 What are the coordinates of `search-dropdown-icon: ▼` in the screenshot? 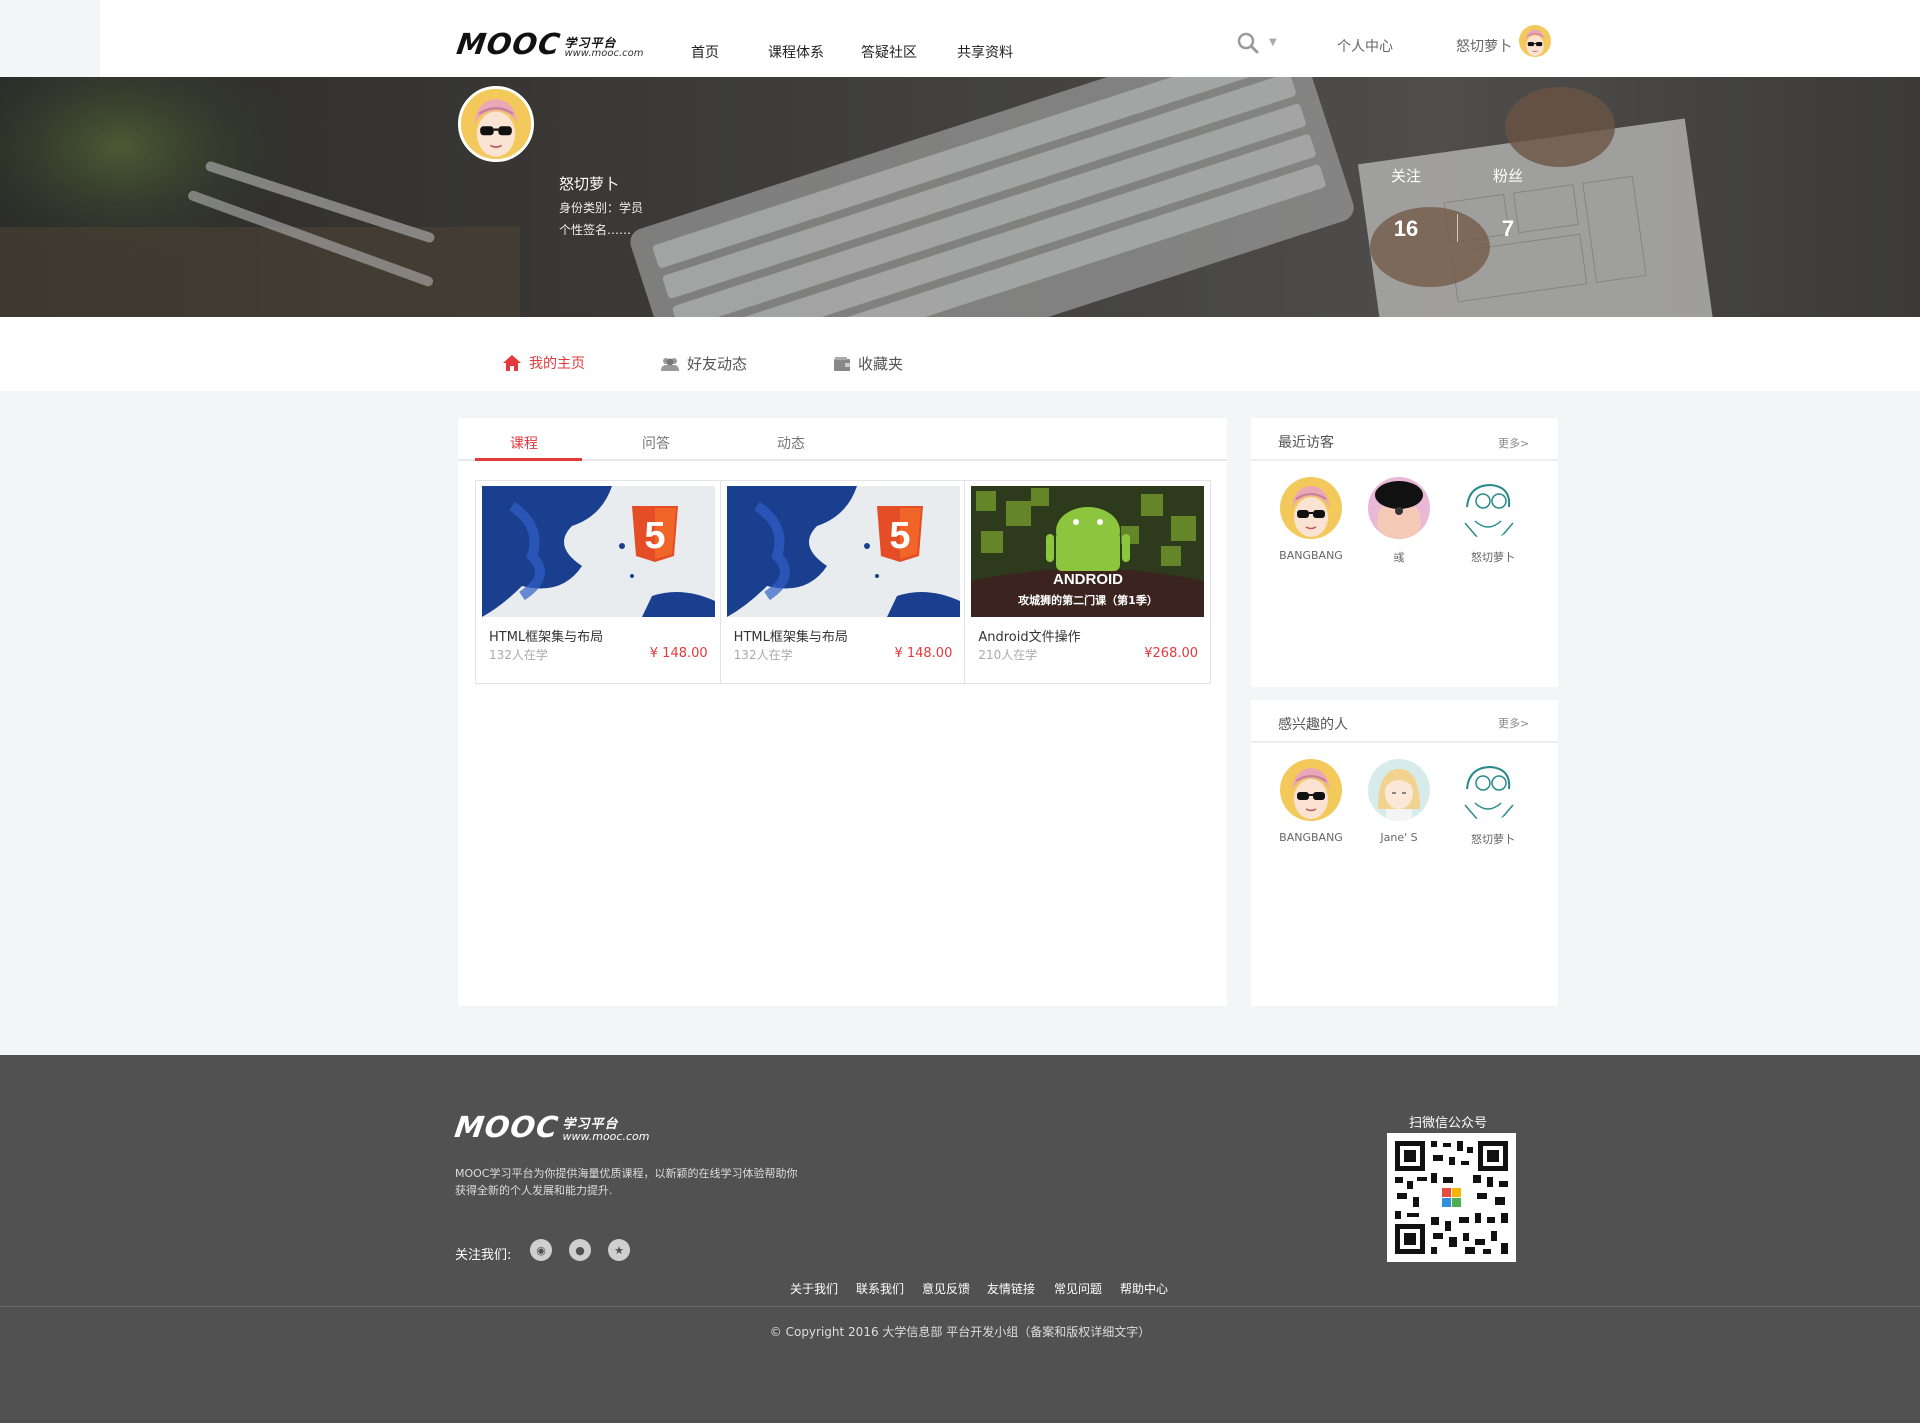 It's located at (1273, 42).